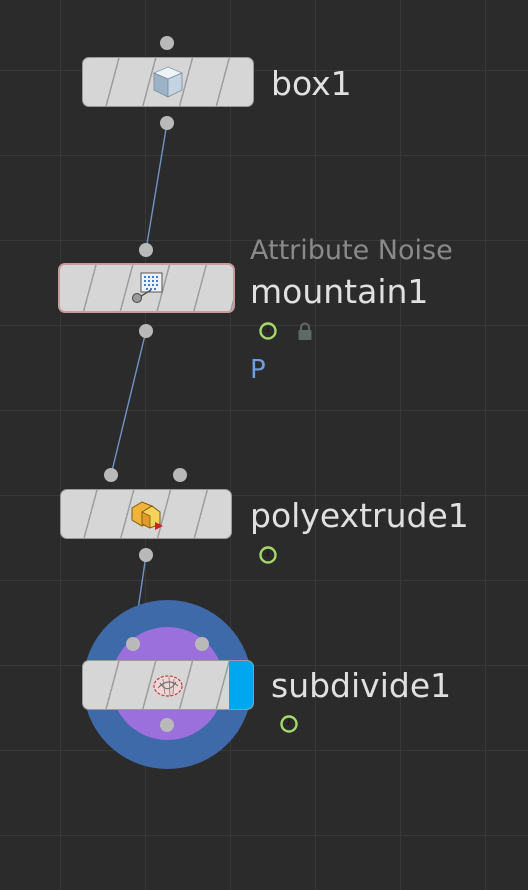 The image size is (528, 890). Describe the element at coordinates (167, 725) in the screenshot. I see `subdivide1-output-port` at that location.